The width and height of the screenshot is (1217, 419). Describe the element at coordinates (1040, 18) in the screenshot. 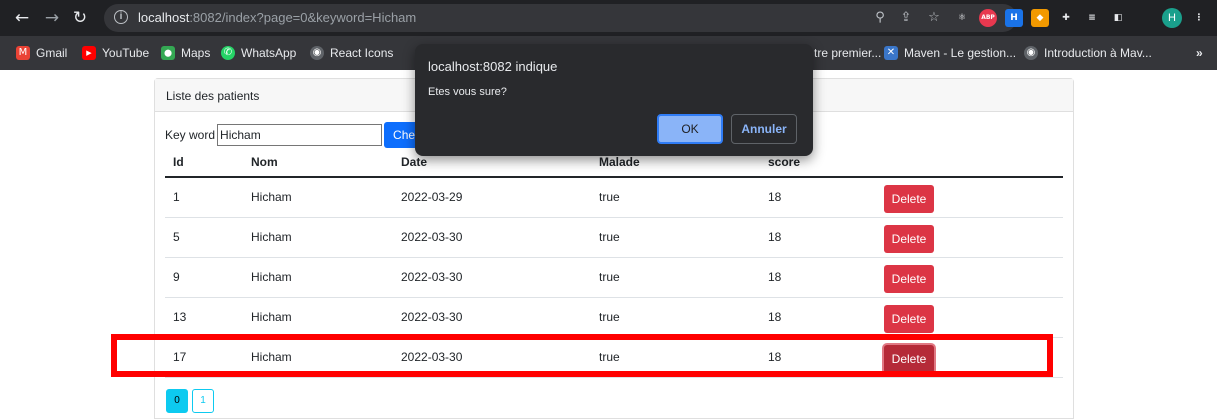

I see `extension-fox-icon: ◆` at that location.